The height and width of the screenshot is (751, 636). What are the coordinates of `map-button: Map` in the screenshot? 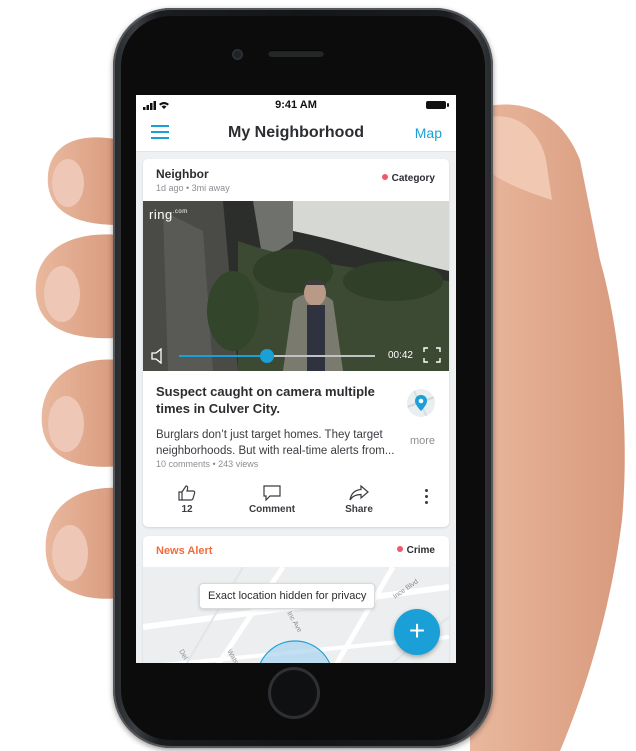 It's located at (428, 133).